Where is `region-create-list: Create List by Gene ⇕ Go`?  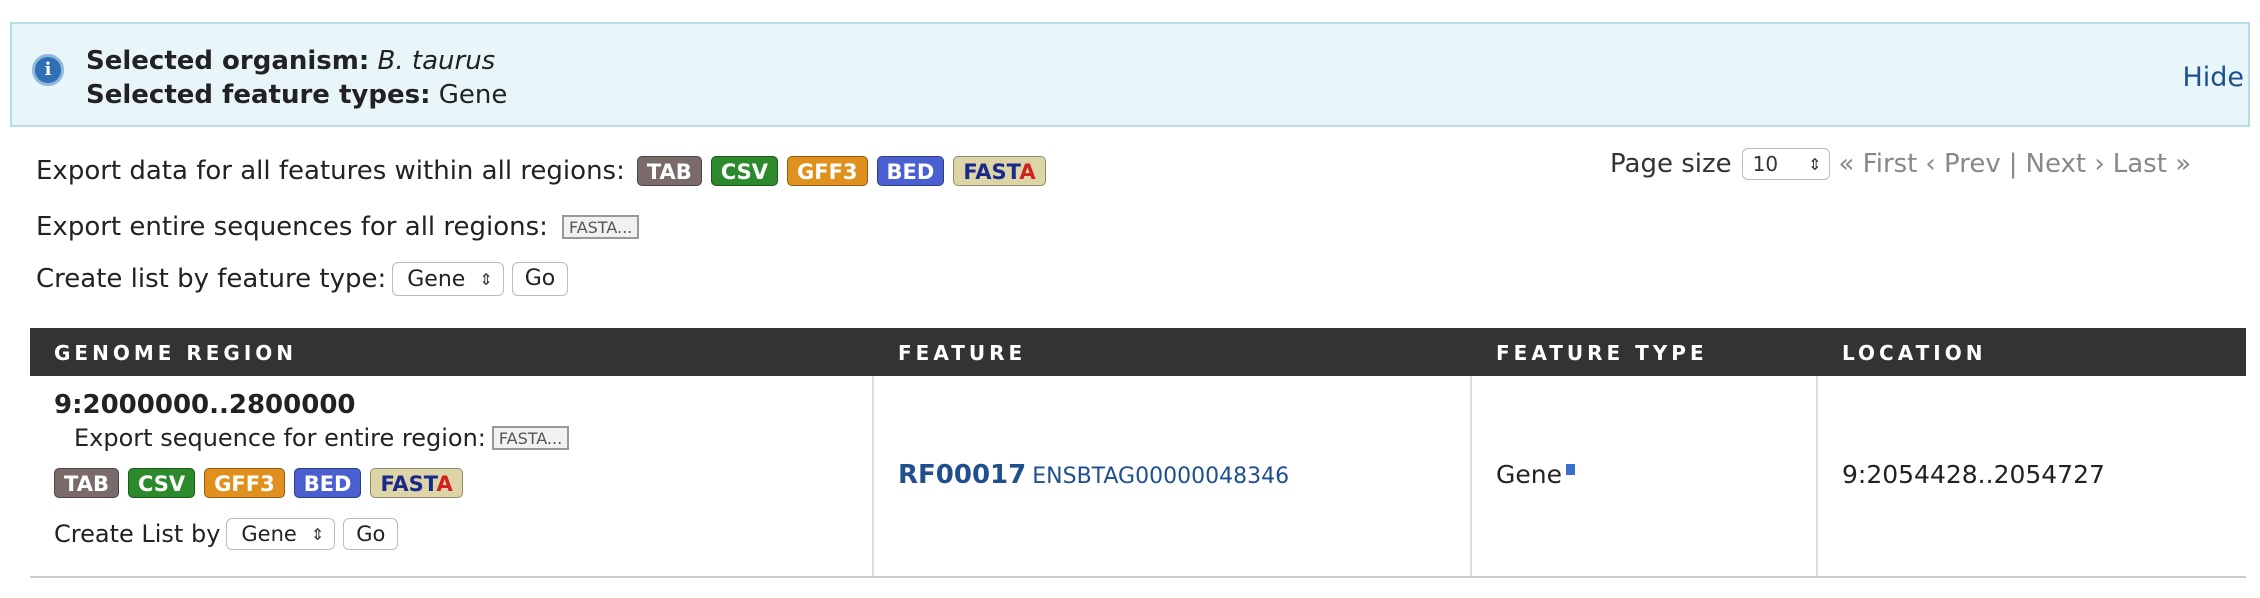 region-create-list: Create List by Gene ⇕ Go is located at coordinates (226, 534).